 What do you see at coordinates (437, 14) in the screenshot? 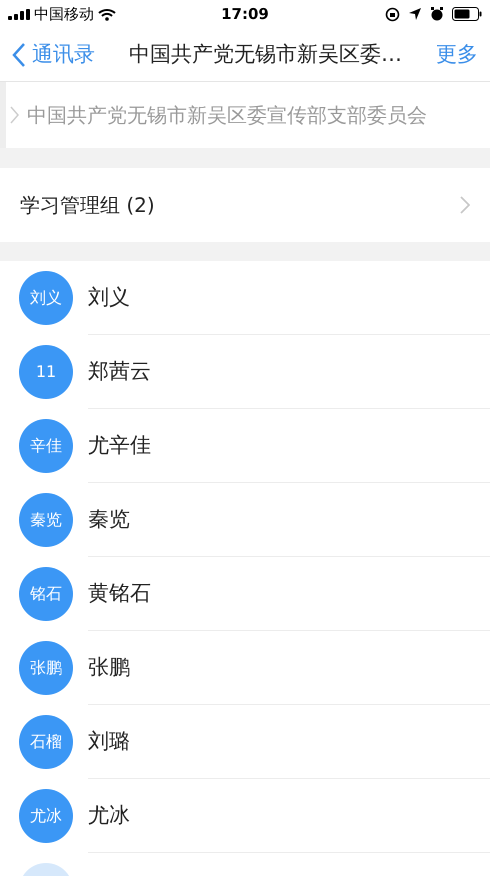
I see `alarm-icon` at bounding box center [437, 14].